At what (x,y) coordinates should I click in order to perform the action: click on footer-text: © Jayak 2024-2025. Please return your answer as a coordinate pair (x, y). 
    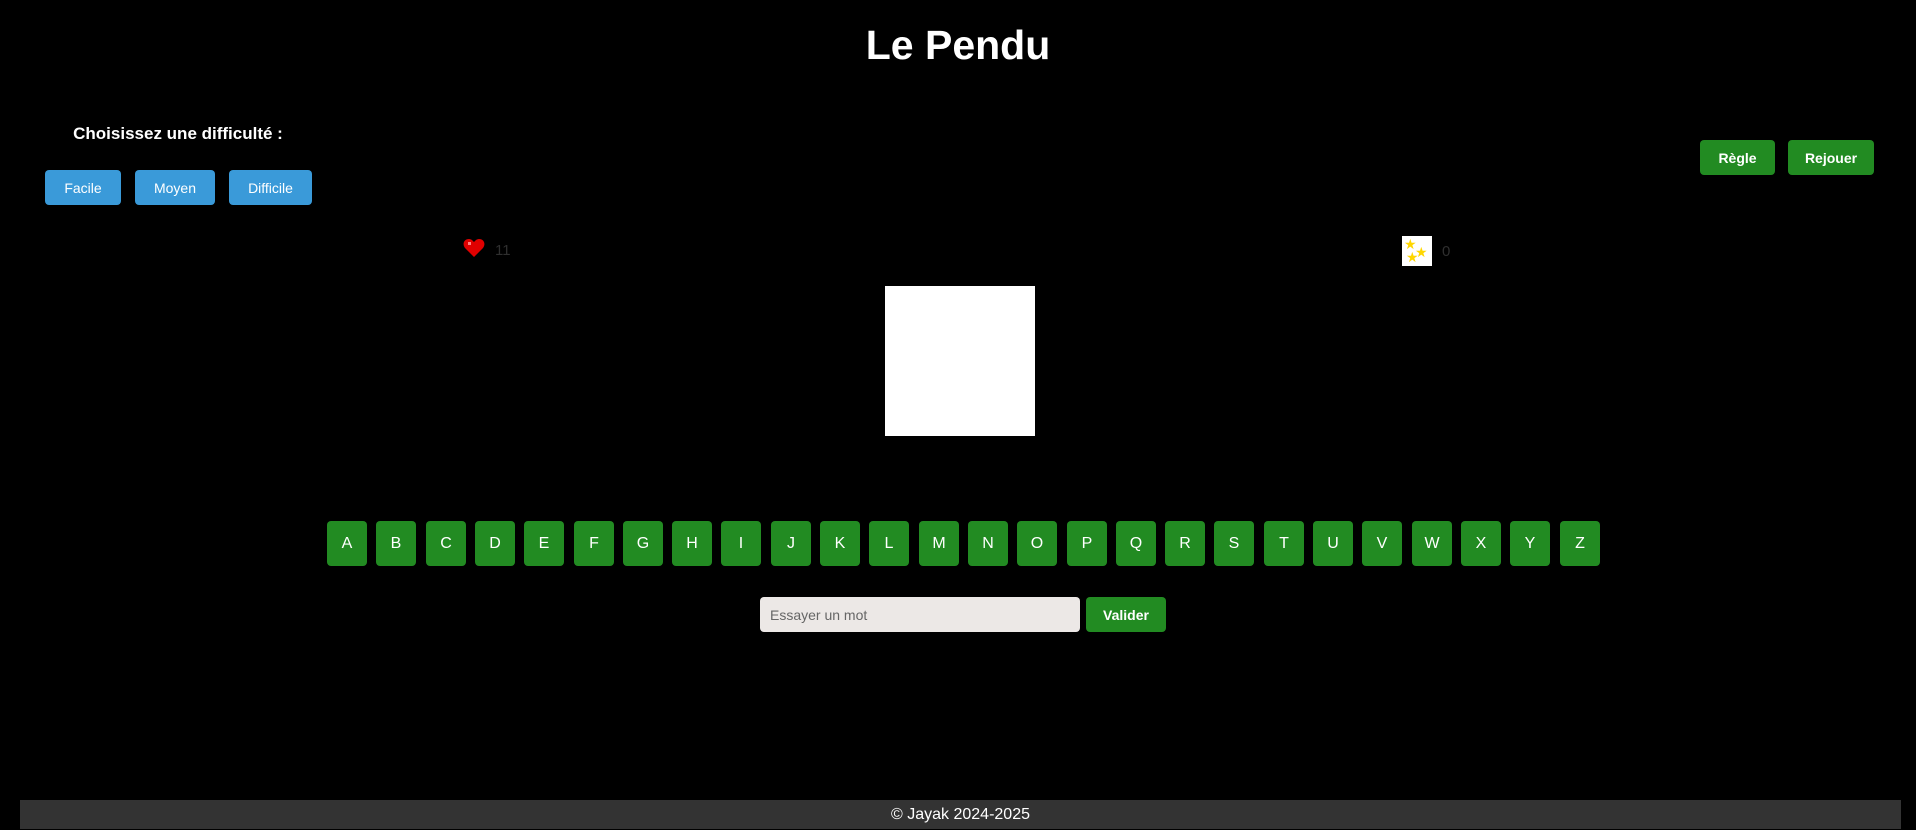
    Looking at the image, I should click on (960, 814).